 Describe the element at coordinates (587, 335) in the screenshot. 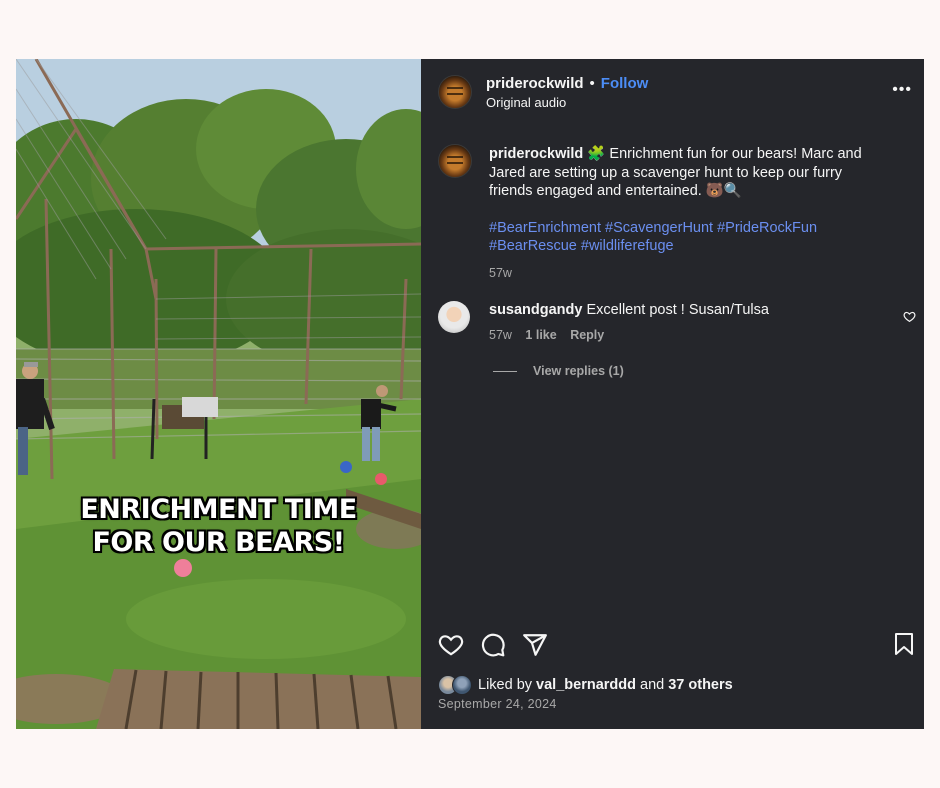

I see `reply-button: Reply` at that location.